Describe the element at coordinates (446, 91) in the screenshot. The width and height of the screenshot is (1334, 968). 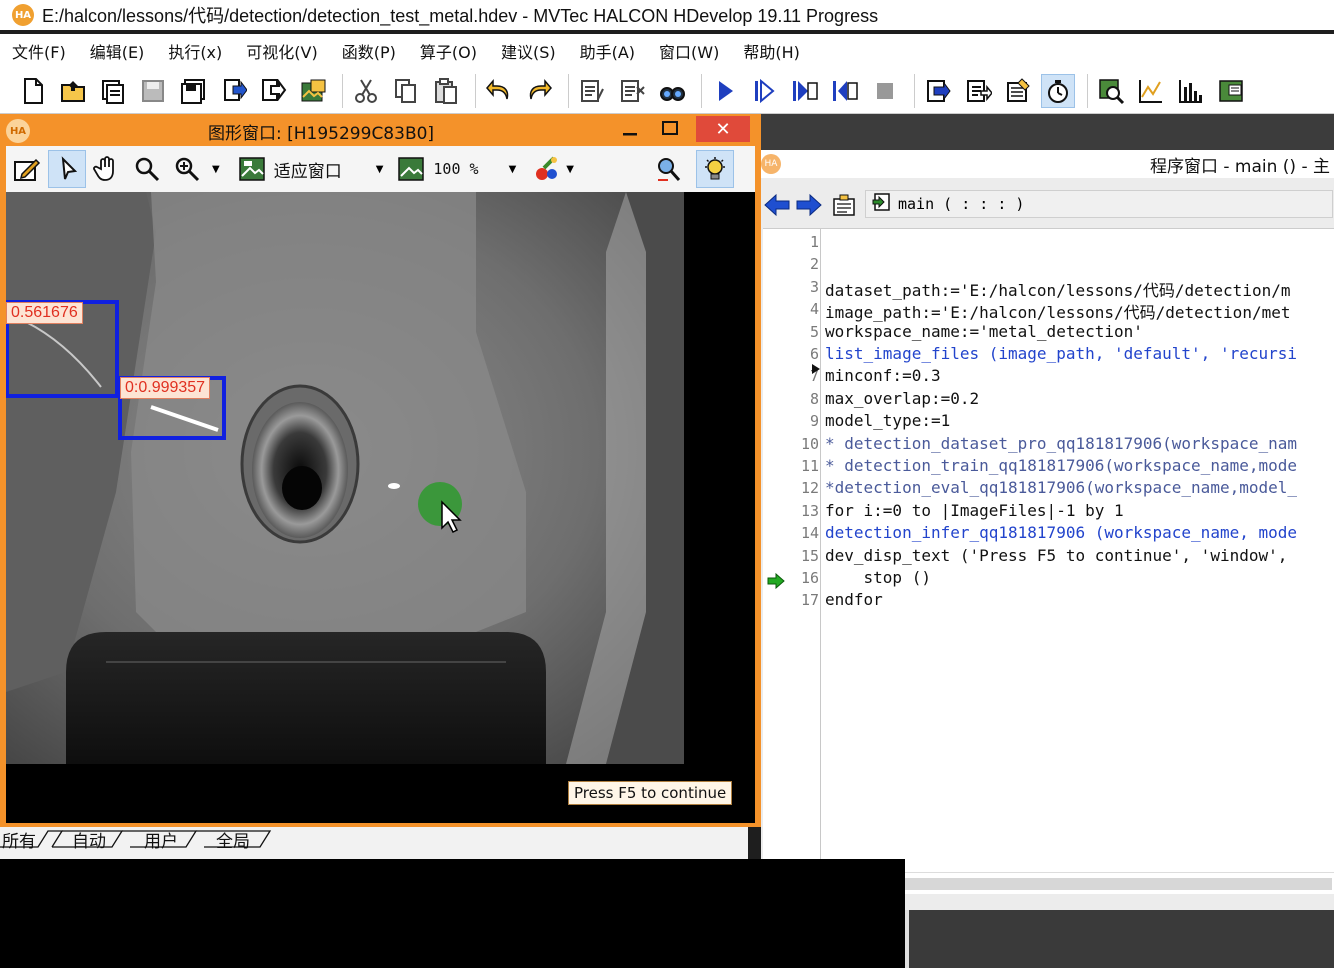
I see `paste-icon` at that location.